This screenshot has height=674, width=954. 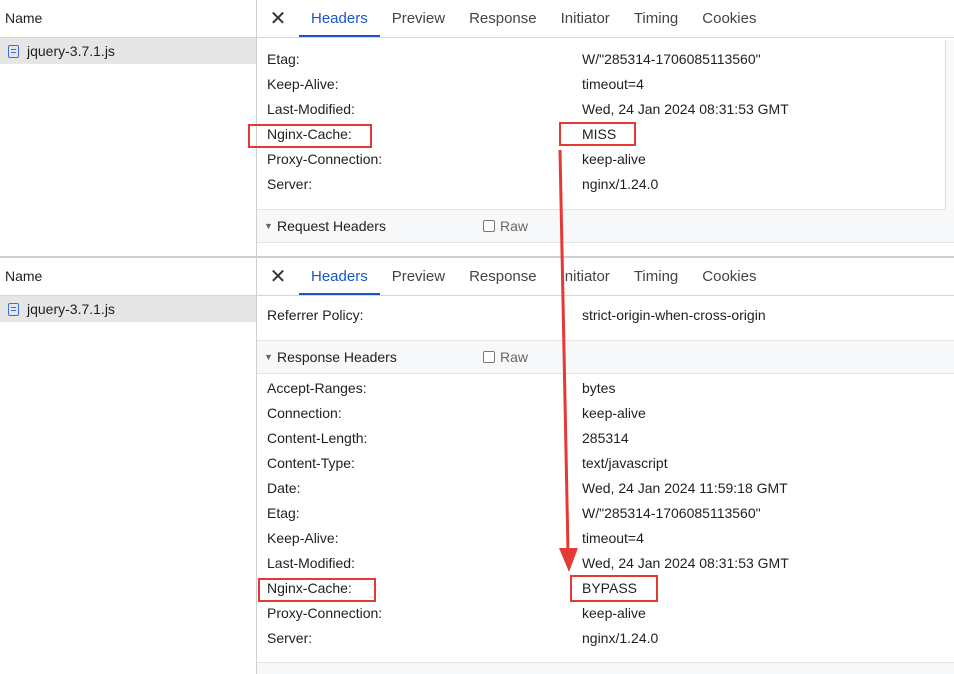 I want to click on header-row: Date: Wed, 24 Jan 2024 11:59:18 GMT, so click(x=607, y=488).